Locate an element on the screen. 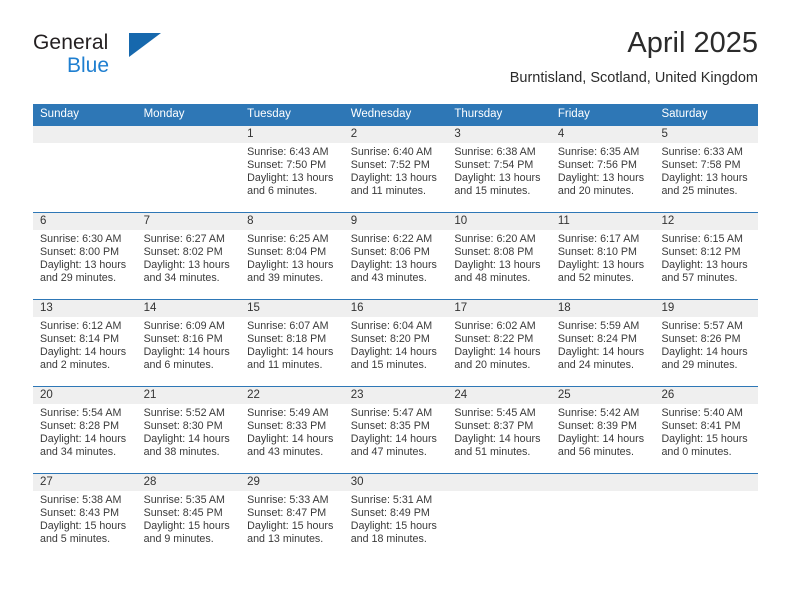  day-number: 25 is located at coordinates (603, 395).